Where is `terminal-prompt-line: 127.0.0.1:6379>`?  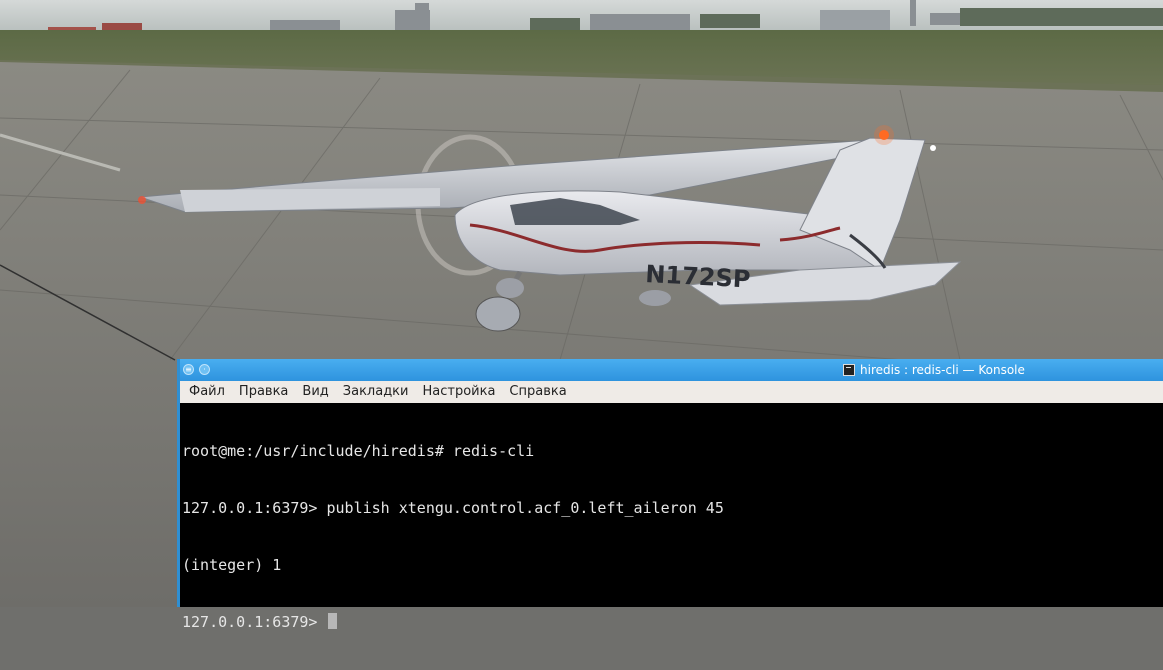
terminal-prompt-line: 127.0.0.1:6379> is located at coordinates (672, 622).